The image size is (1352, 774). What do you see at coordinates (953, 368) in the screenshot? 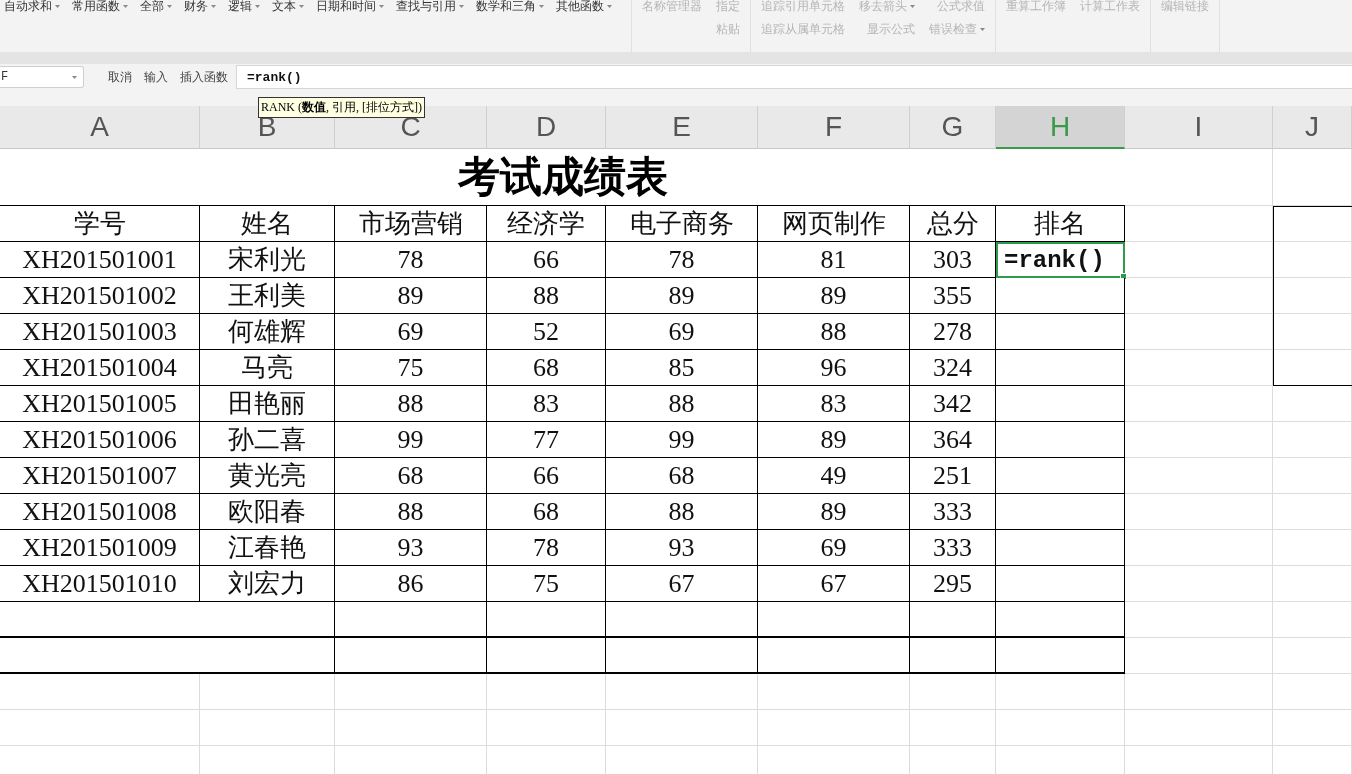
I see `table-cell: 324` at bounding box center [953, 368].